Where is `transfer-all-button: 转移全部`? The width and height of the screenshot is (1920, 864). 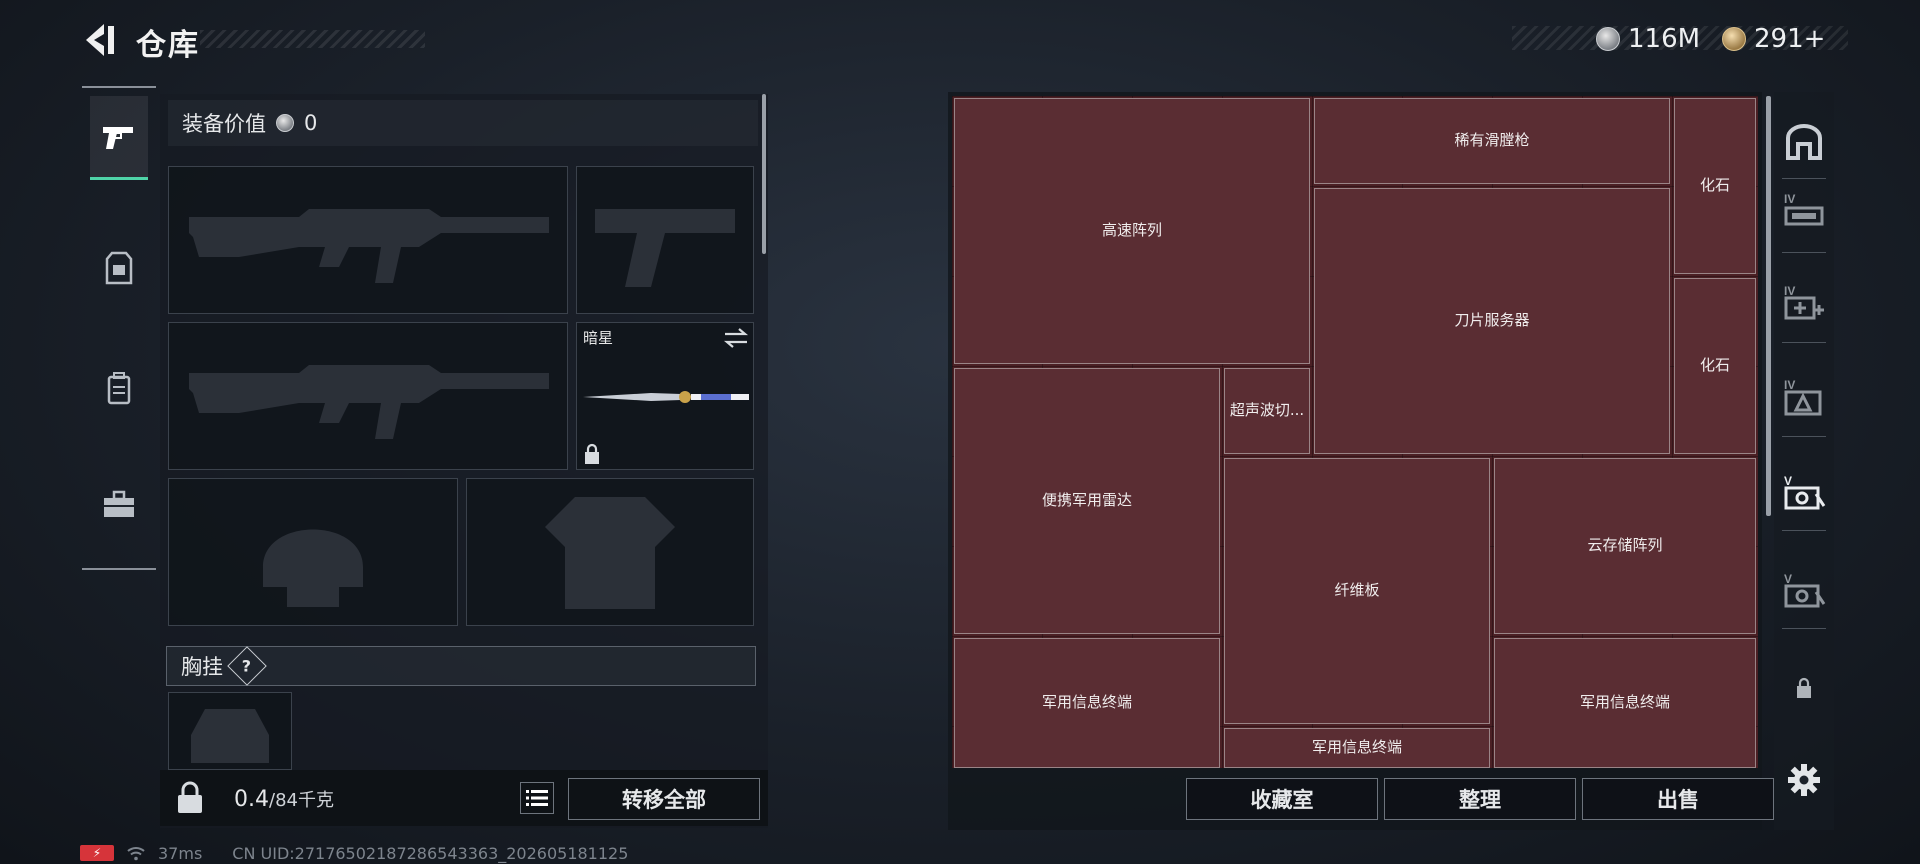 transfer-all-button: 转移全部 is located at coordinates (664, 799).